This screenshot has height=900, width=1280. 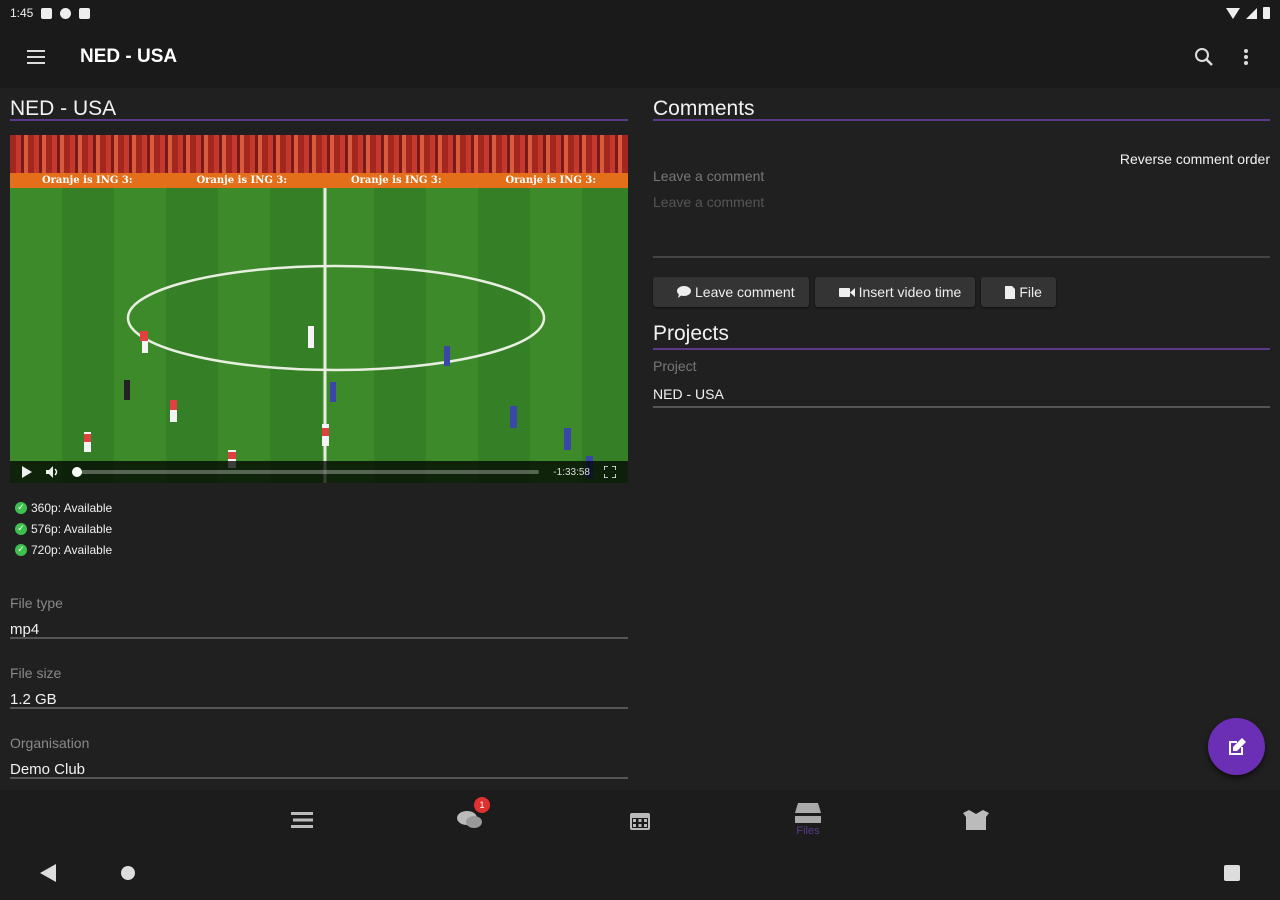 What do you see at coordinates (319, 682) in the screenshot?
I see `file-size-field: File size 1.2 GB` at bounding box center [319, 682].